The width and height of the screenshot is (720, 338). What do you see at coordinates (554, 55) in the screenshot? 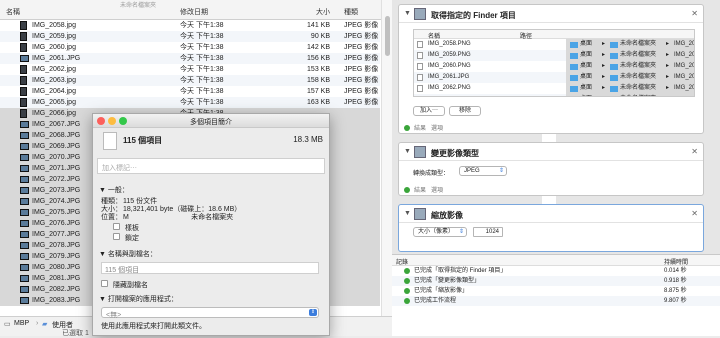
I see `item-row: IMG_2059.PNG 桌面▸未命名檔案夾▸IMG_205` at bounding box center [554, 55].